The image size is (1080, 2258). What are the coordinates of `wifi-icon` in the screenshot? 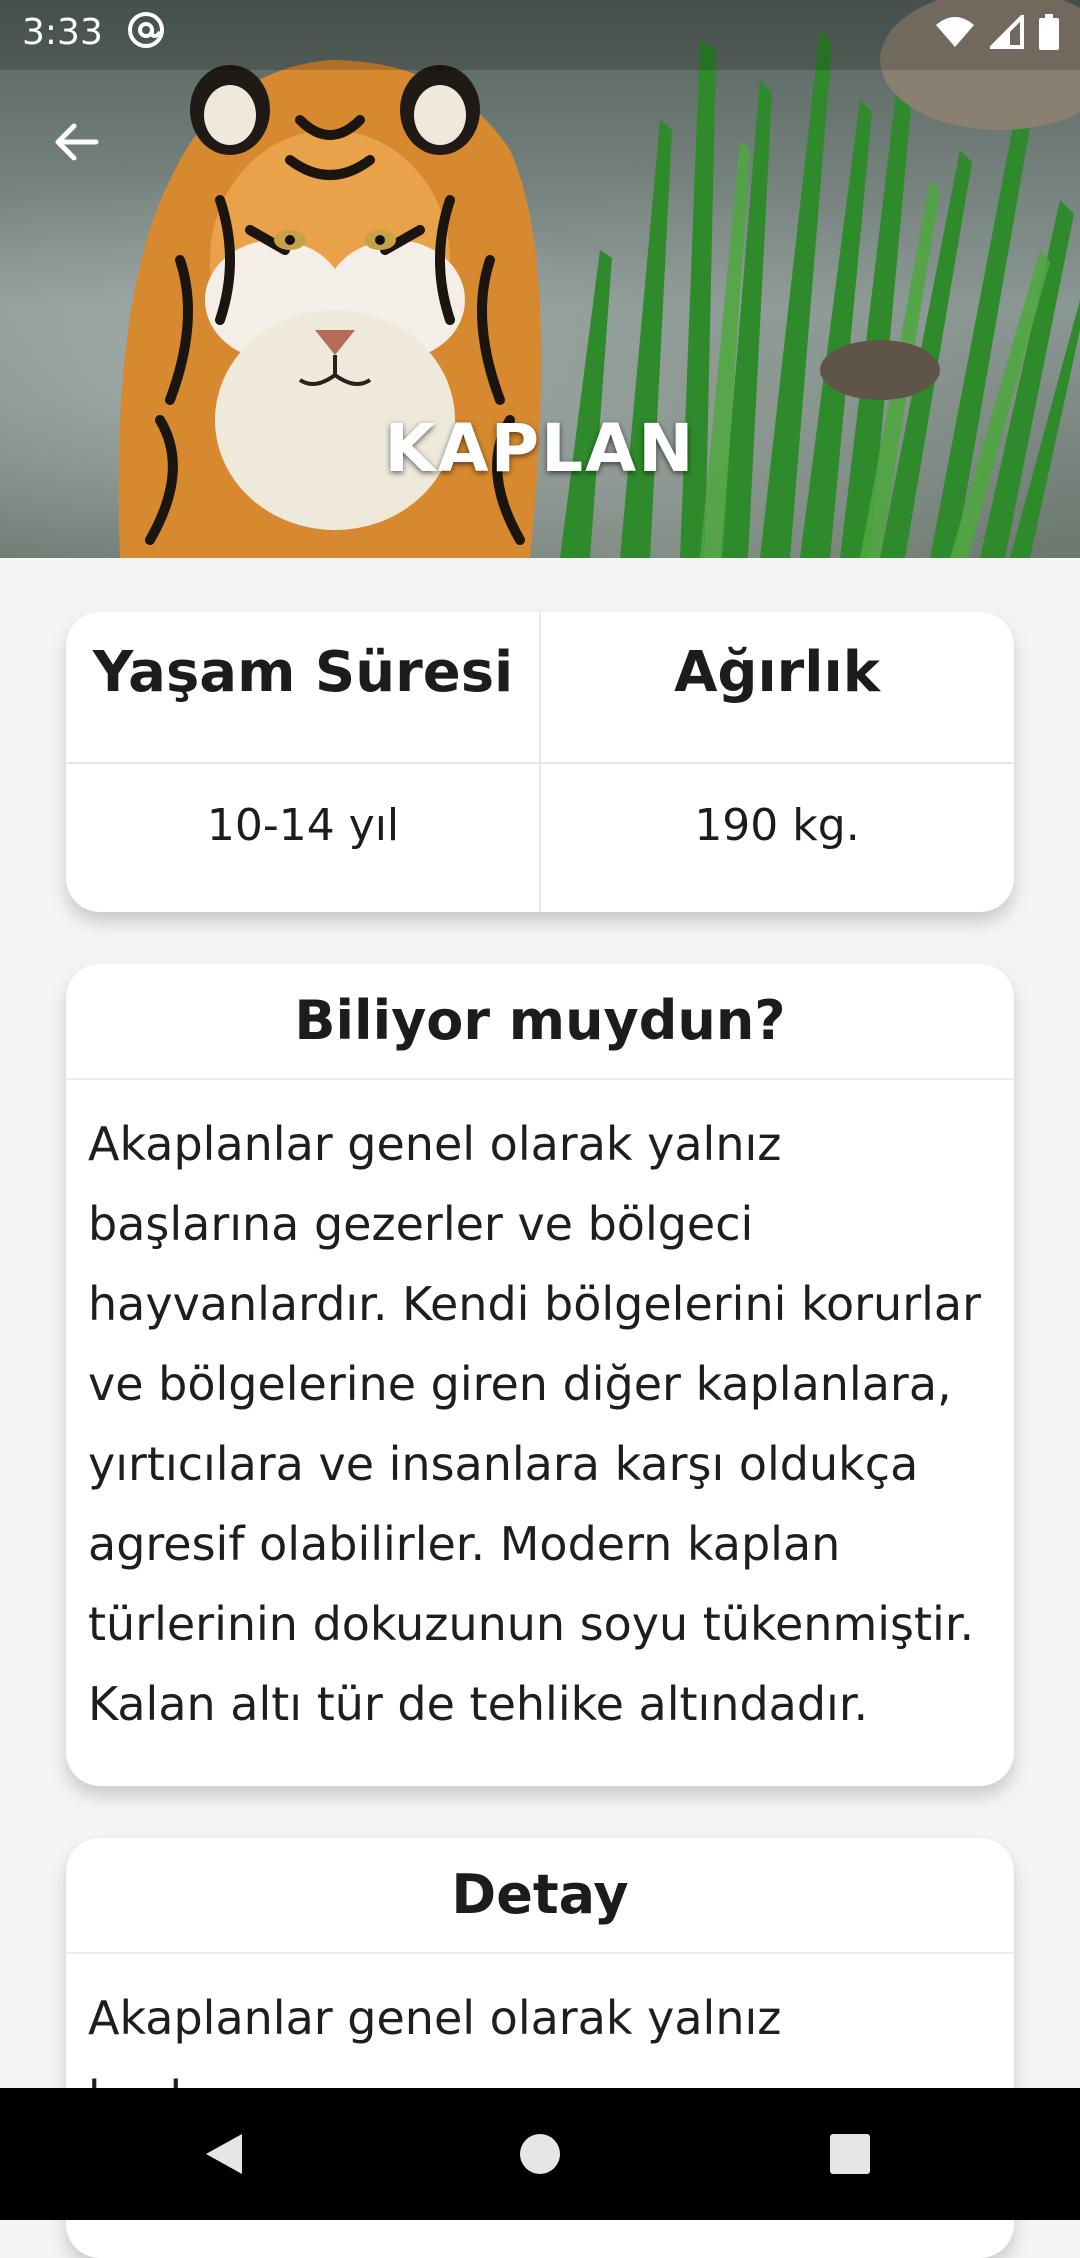 It's located at (955, 32).